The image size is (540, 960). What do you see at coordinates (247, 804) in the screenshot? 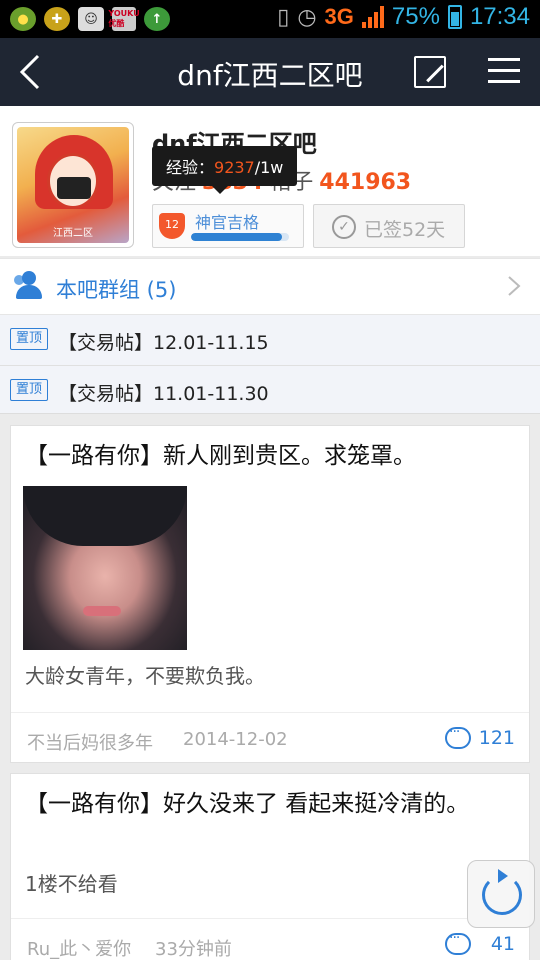
I see `post-title: 【一路有你】好久没来了 看起来挺冷清的。` at bounding box center [247, 804].